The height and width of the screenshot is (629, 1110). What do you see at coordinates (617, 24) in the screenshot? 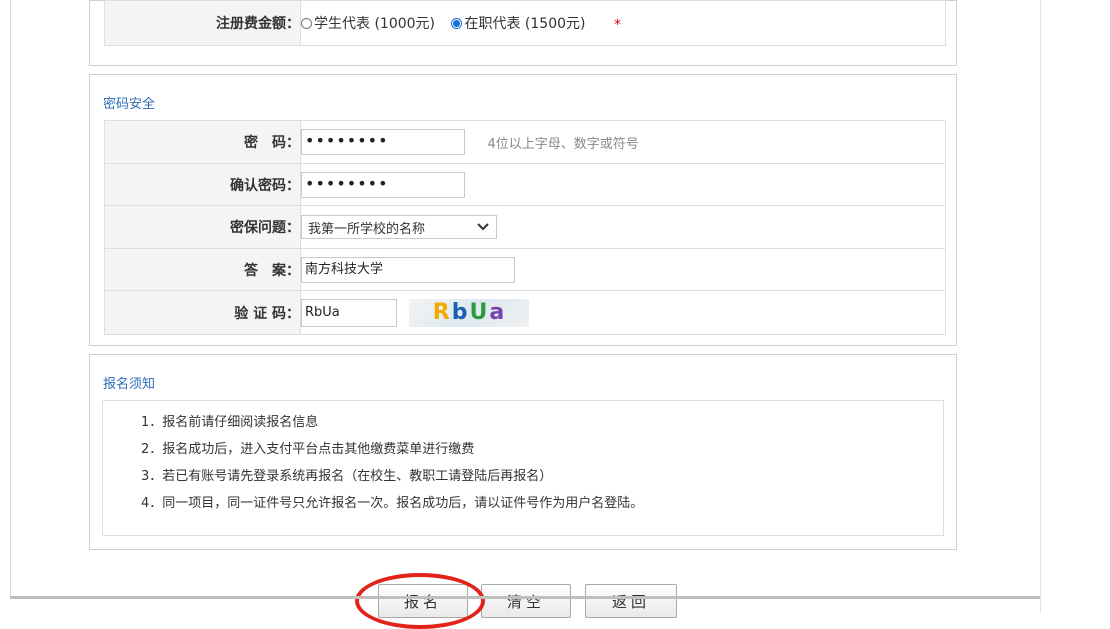
I see `required-mark: *` at bounding box center [617, 24].